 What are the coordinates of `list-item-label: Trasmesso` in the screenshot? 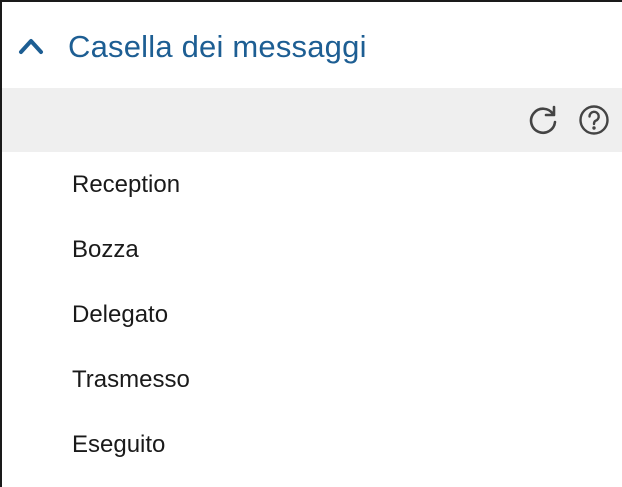 It's located at (131, 379).